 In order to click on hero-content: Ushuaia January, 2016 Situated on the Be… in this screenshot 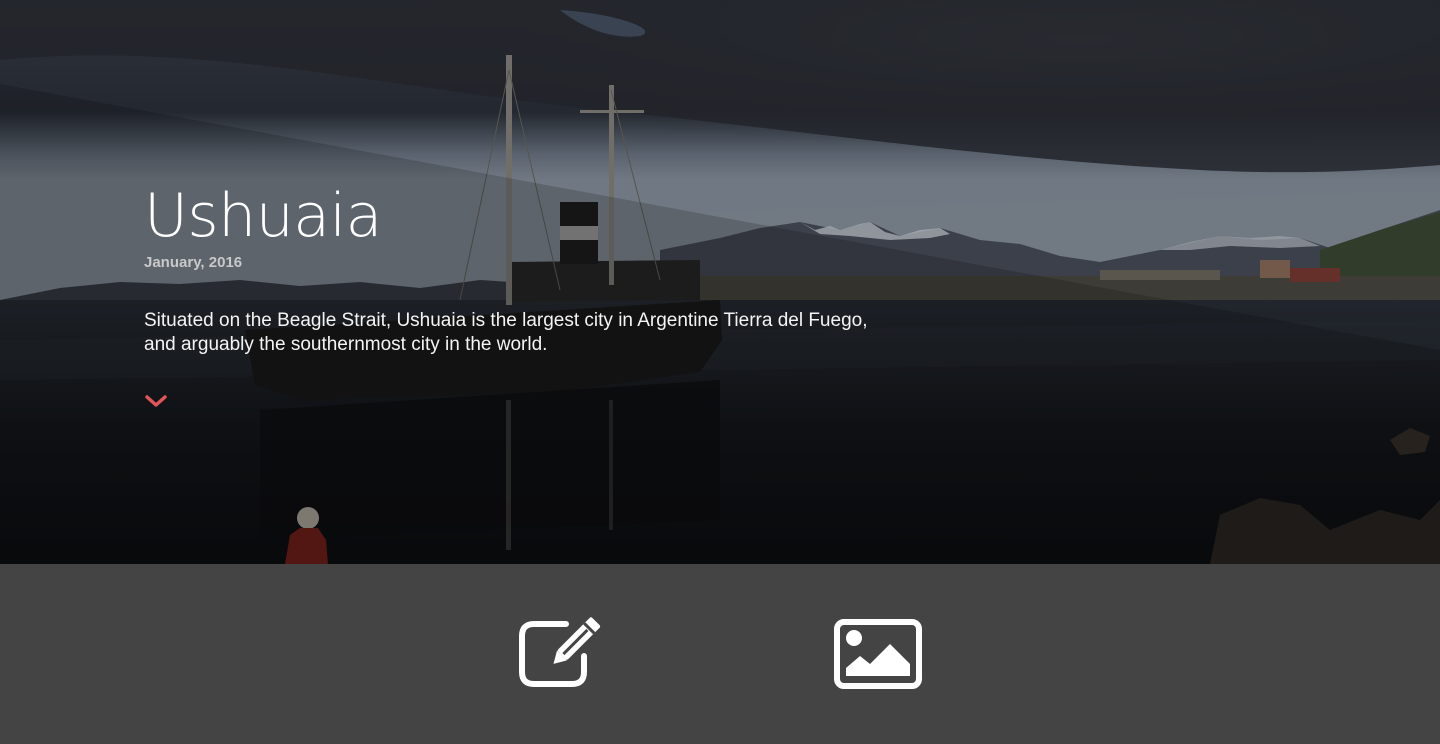, I will do `click(524, 268)`.